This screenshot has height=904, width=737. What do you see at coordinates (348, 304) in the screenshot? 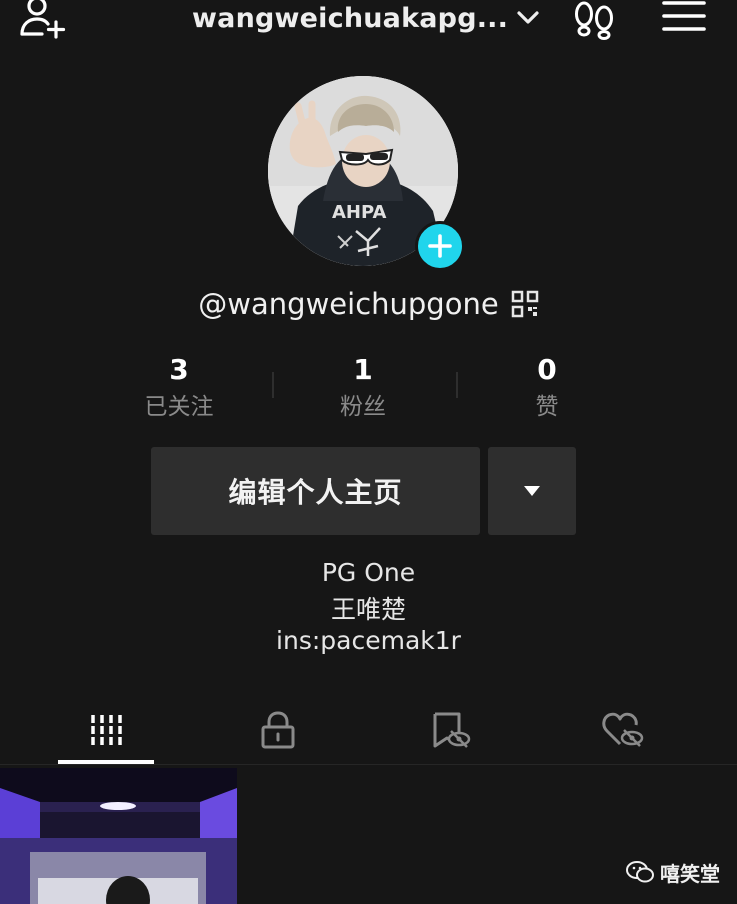
I see `profile-handle: @wangweichupgone` at bounding box center [348, 304].